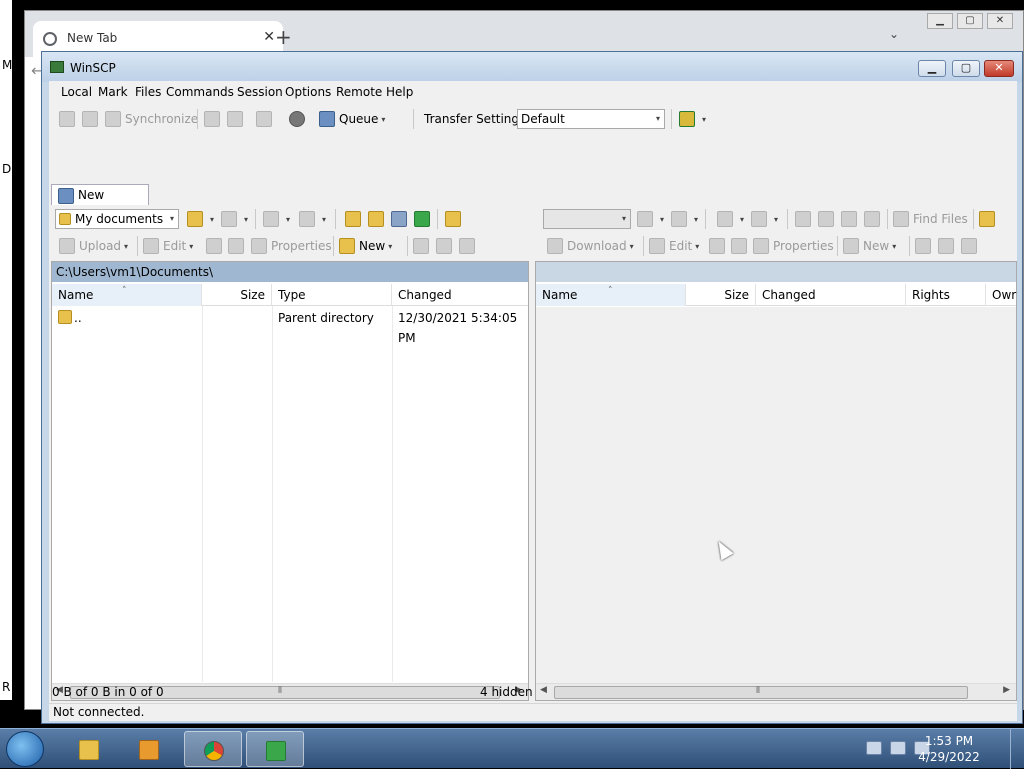 Image resolution: width=1024 pixels, height=769 pixels. Describe the element at coordinates (932, 68) in the screenshot. I see `minimize-button: ▁` at that location.